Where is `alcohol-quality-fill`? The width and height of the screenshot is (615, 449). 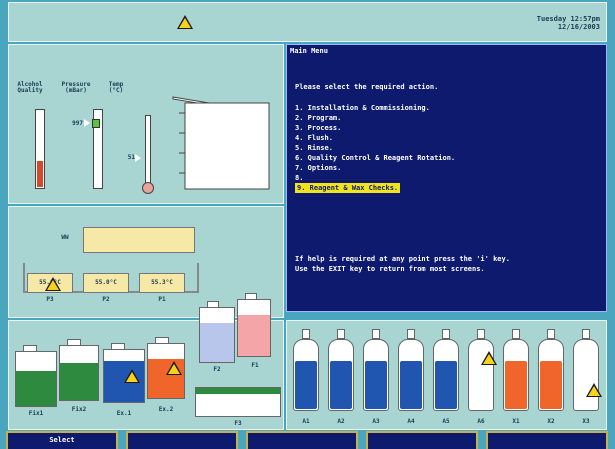 alcohol-quality-fill is located at coordinates (40, 174).